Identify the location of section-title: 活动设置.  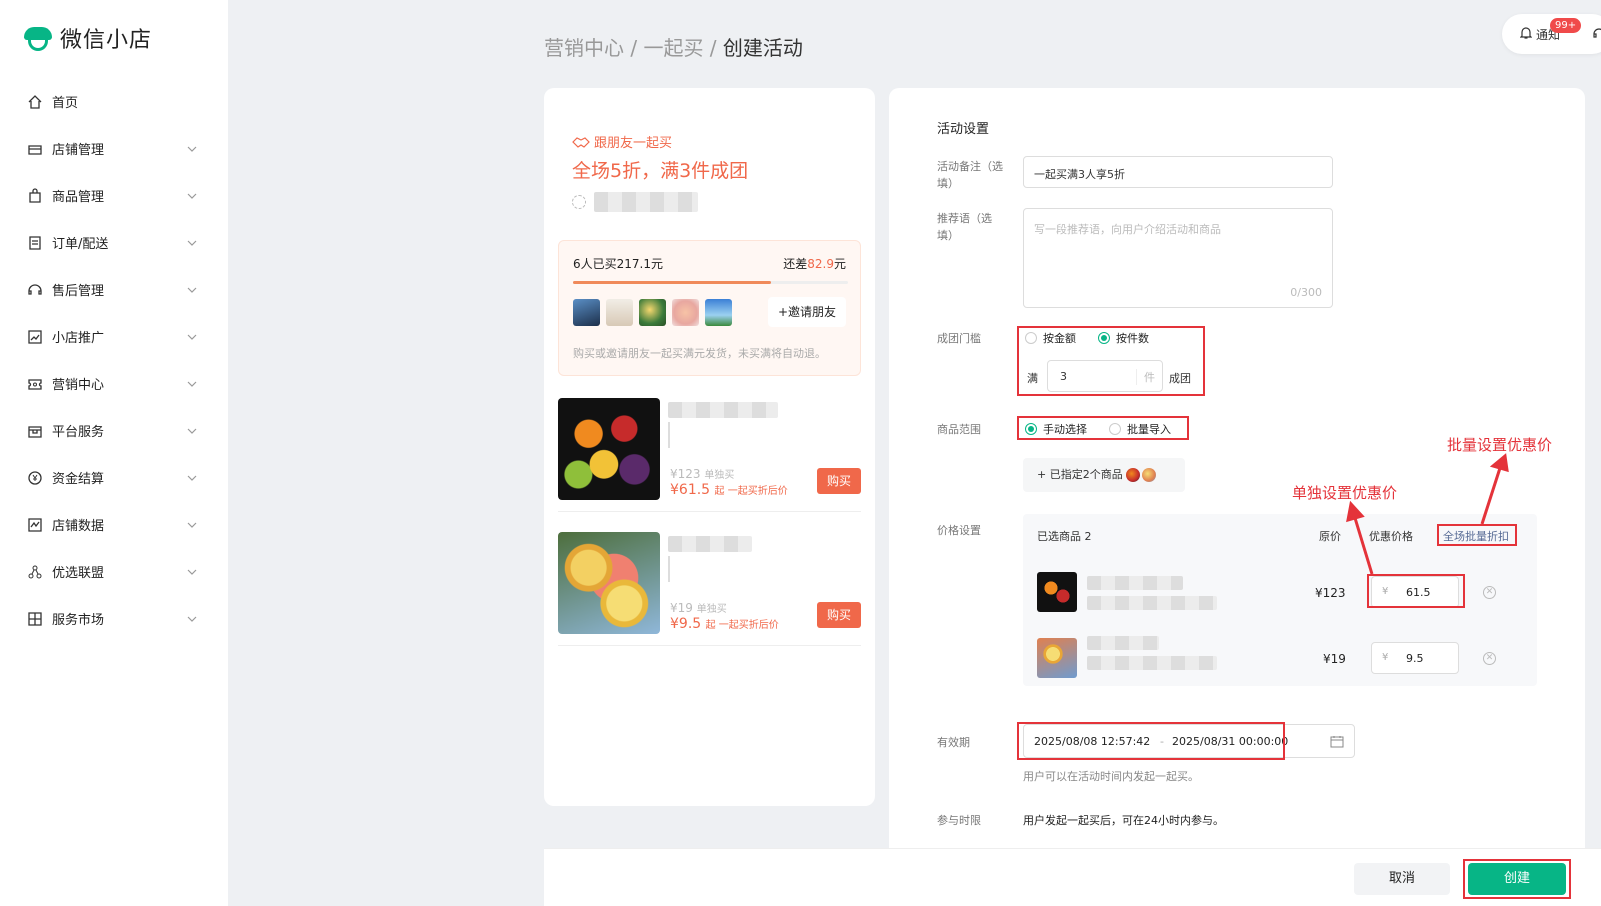
(963, 129).